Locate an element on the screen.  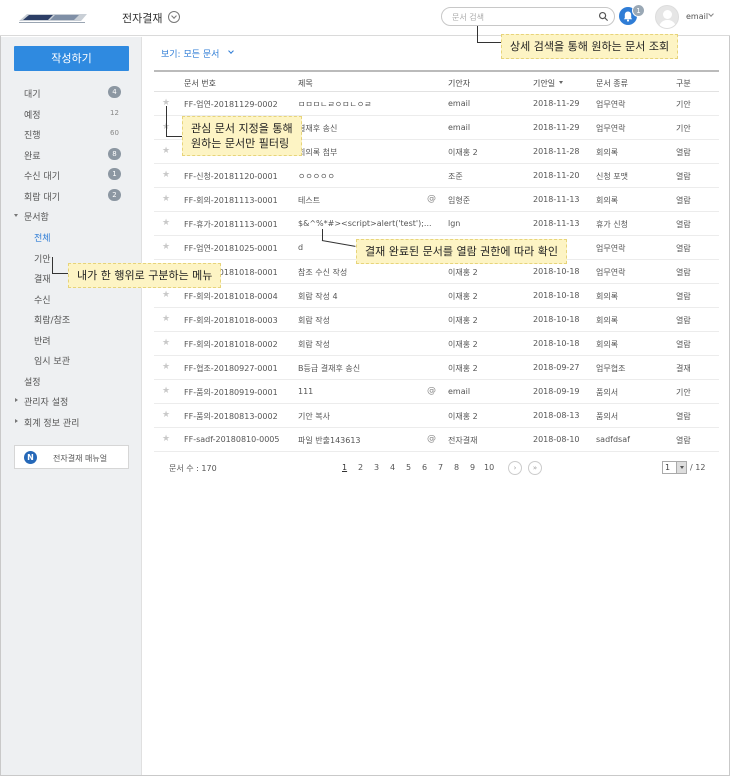
document-title: 참조 수신 작성 is located at coordinates (365, 272).